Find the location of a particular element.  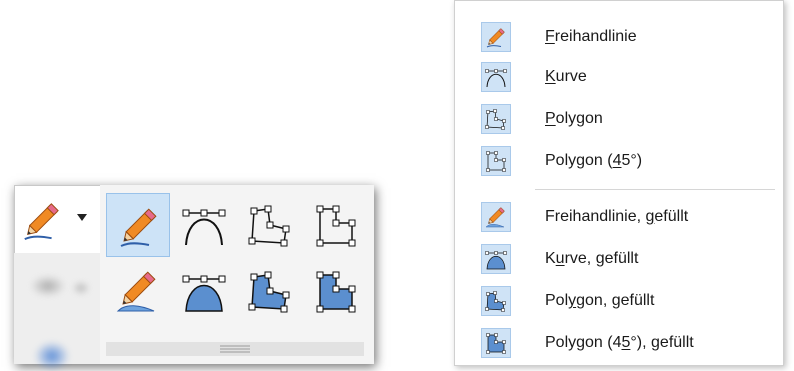

tool-polygon-45-filled is located at coordinates (336, 291).